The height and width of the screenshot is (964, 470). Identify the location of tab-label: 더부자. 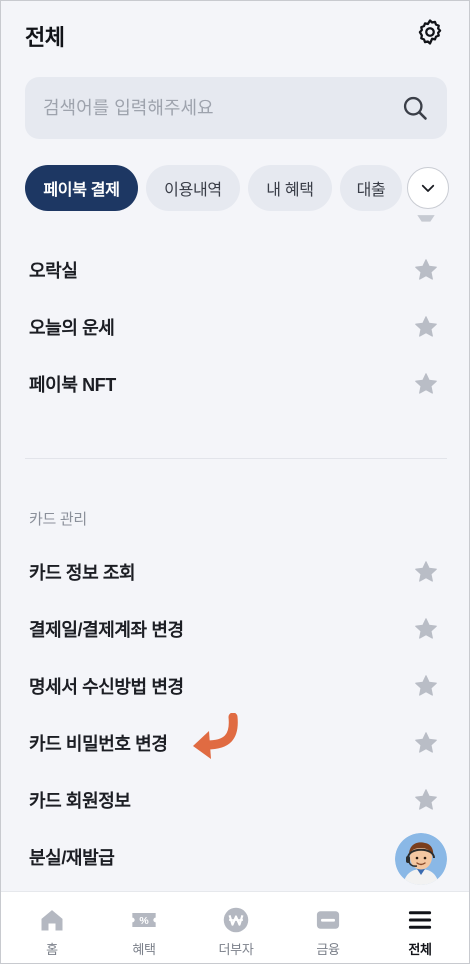
(236, 949).